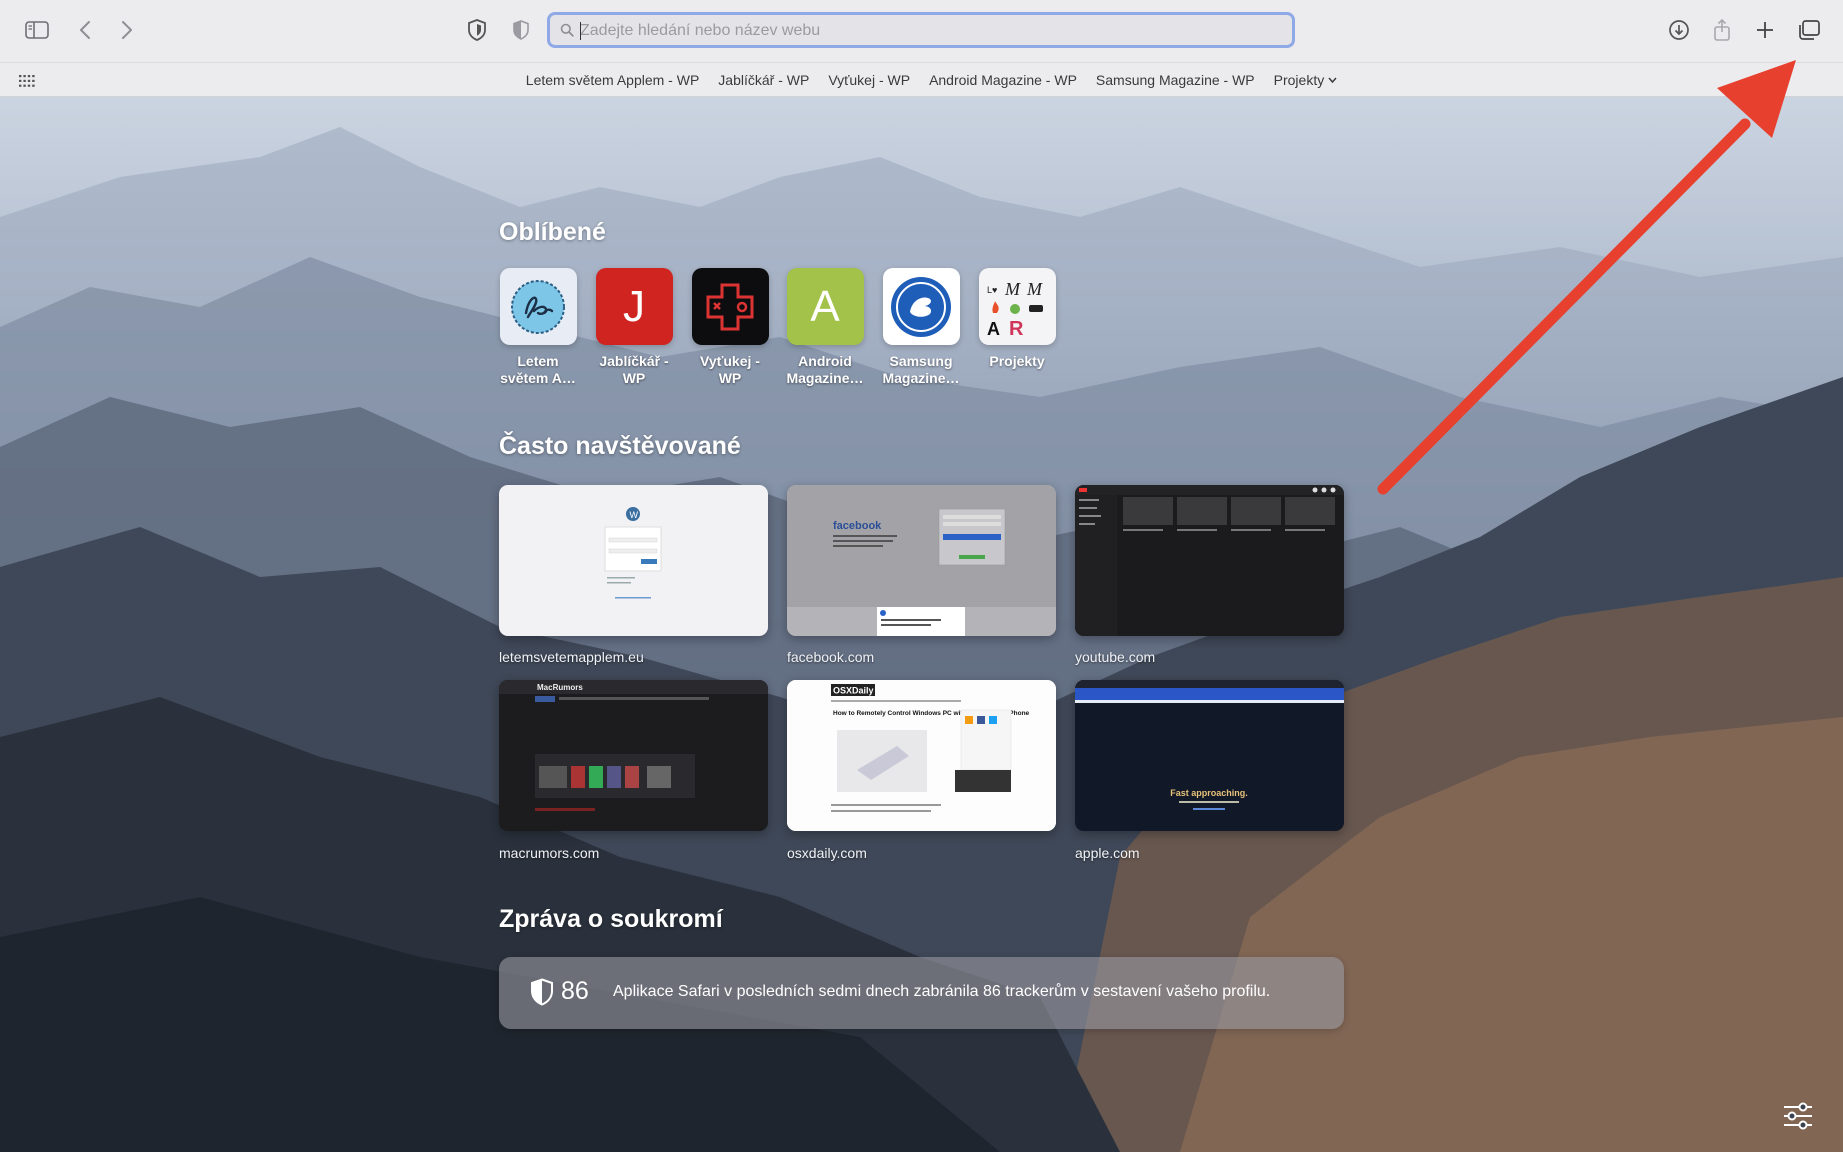  Describe the element at coordinates (700, 30) in the screenshot. I see `address-bar-placeholder: Zadejte hledání nebo název webu` at that location.